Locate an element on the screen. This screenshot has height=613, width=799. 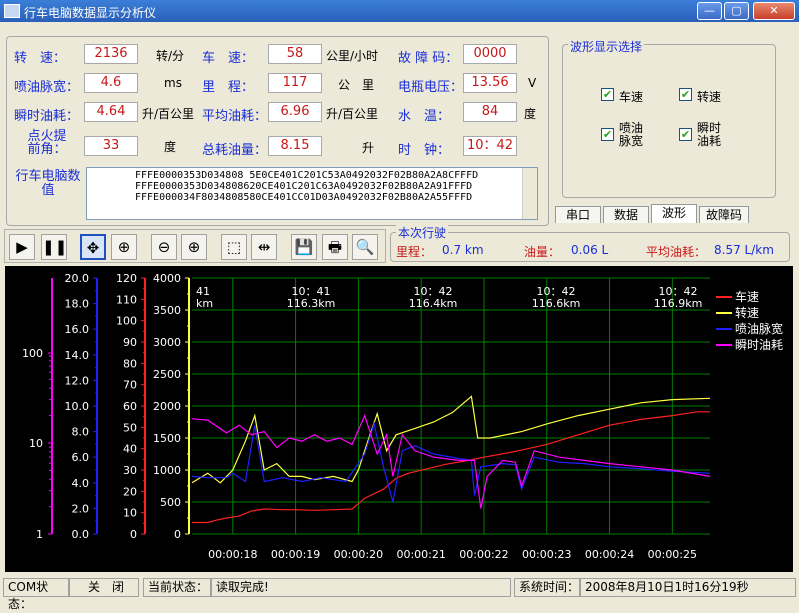
axis-tick-label: 16.0 is located at coordinates (77, 329).